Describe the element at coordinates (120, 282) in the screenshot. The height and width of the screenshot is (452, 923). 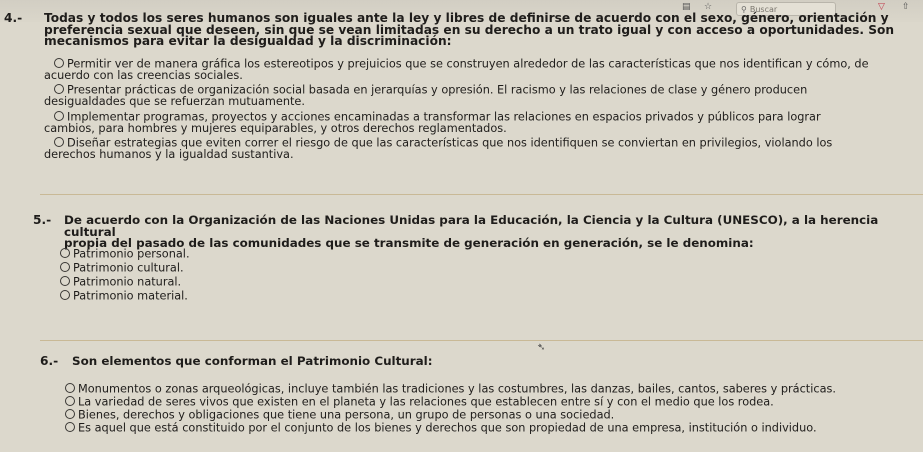
I see `q5-option-3: Patrimonio natural.` at that location.